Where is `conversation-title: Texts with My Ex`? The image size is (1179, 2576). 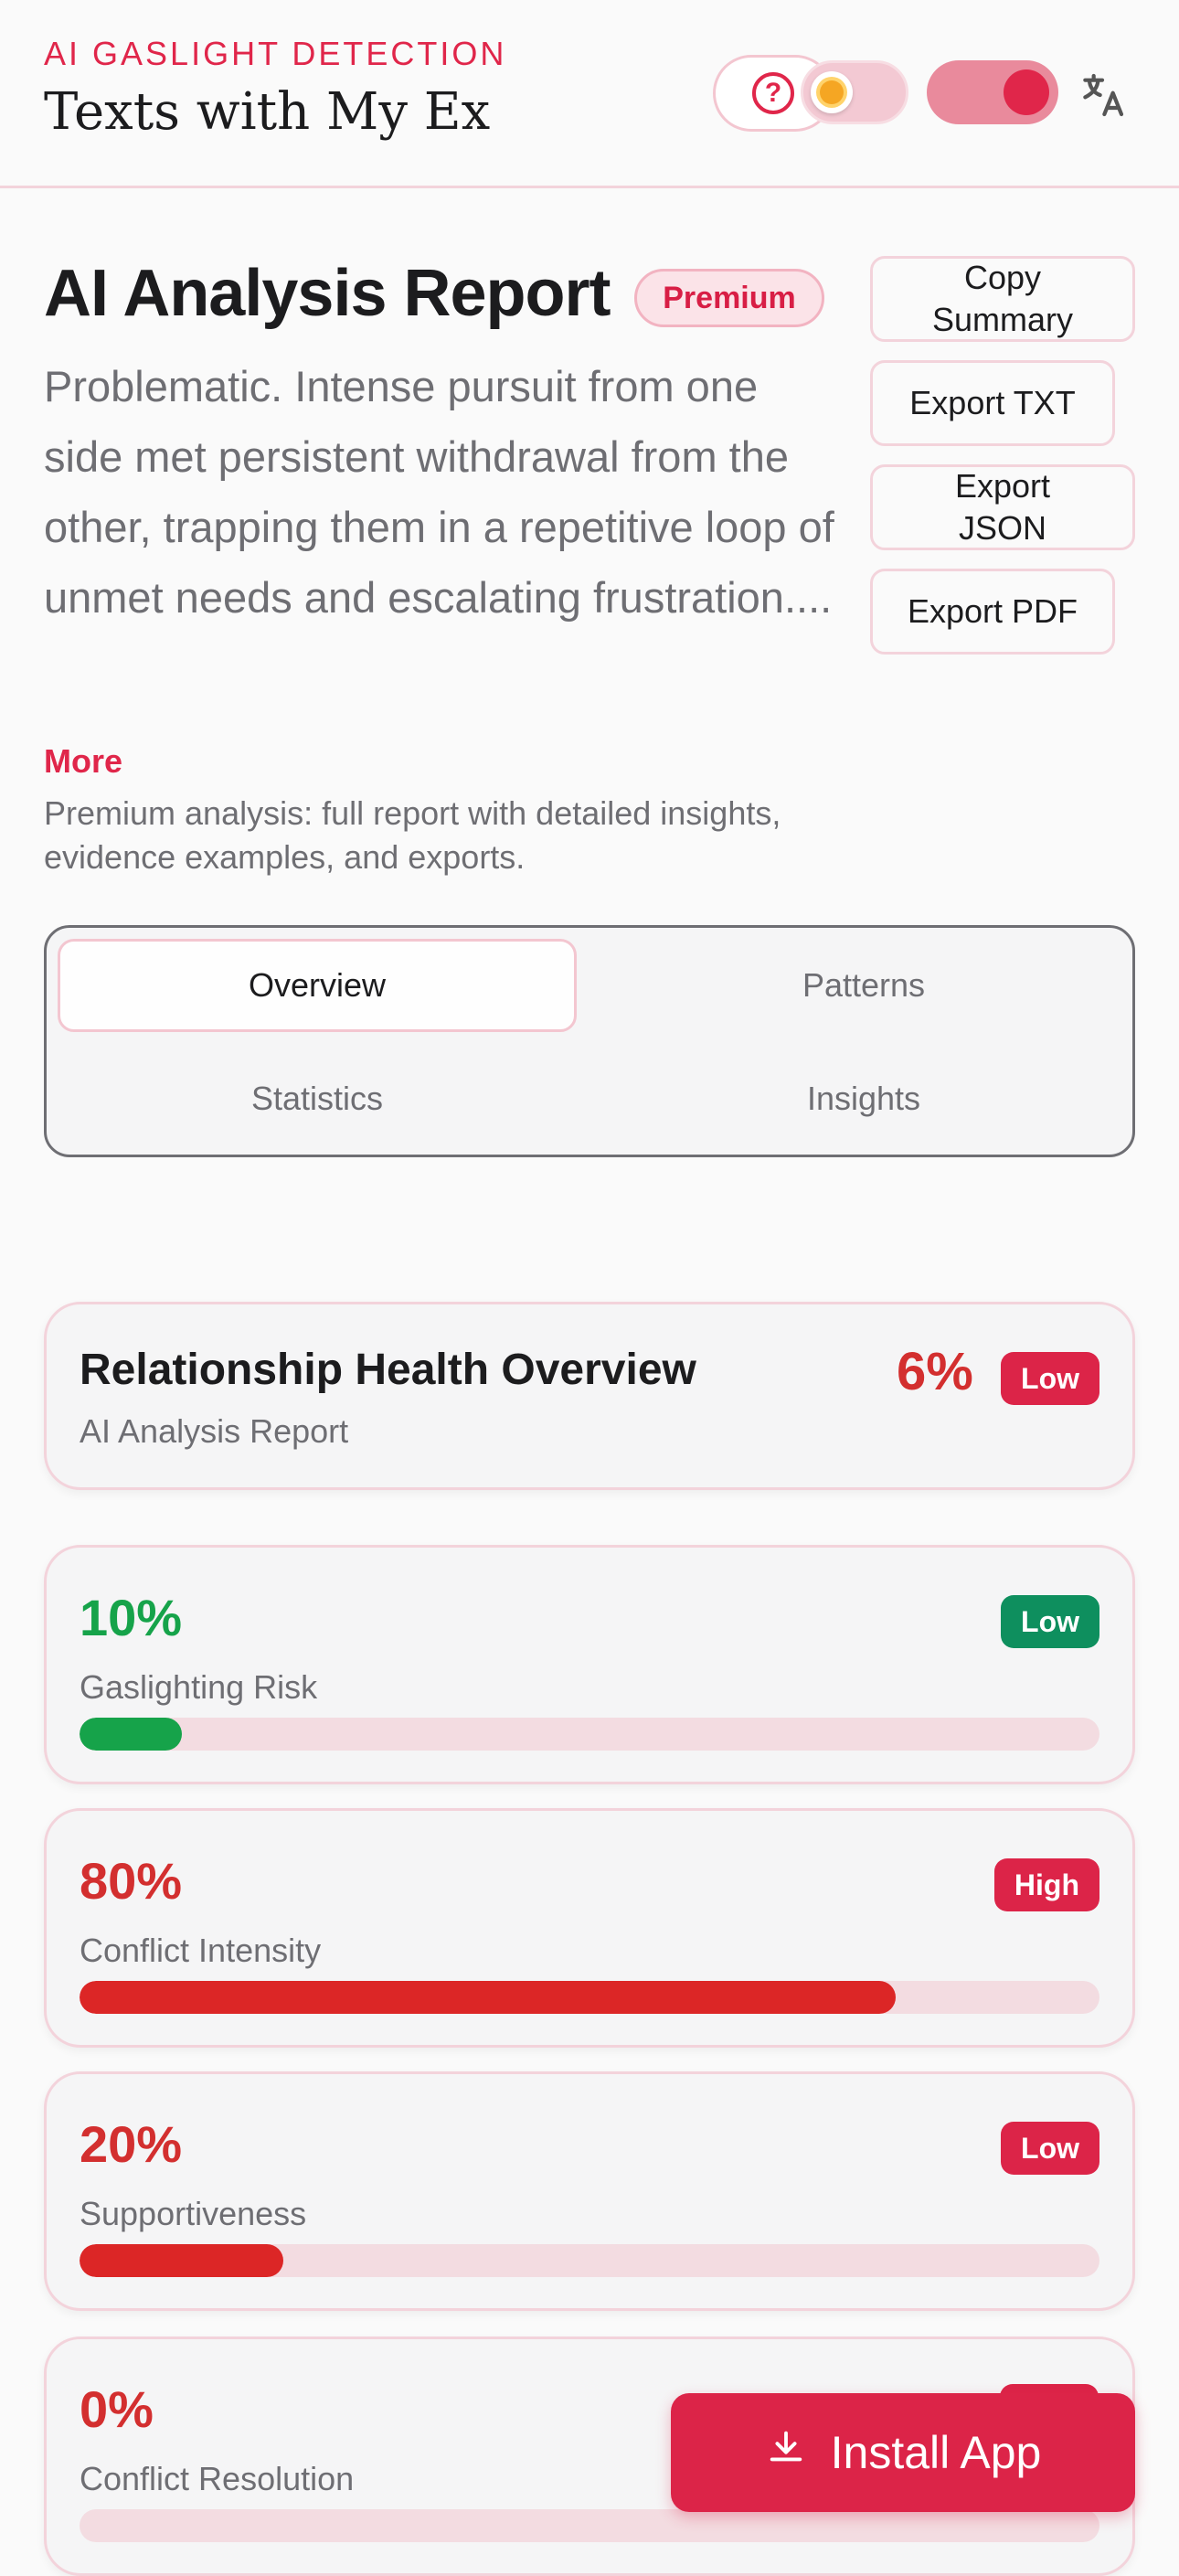
conversation-title: Texts with My Ex is located at coordinates (267, 112).